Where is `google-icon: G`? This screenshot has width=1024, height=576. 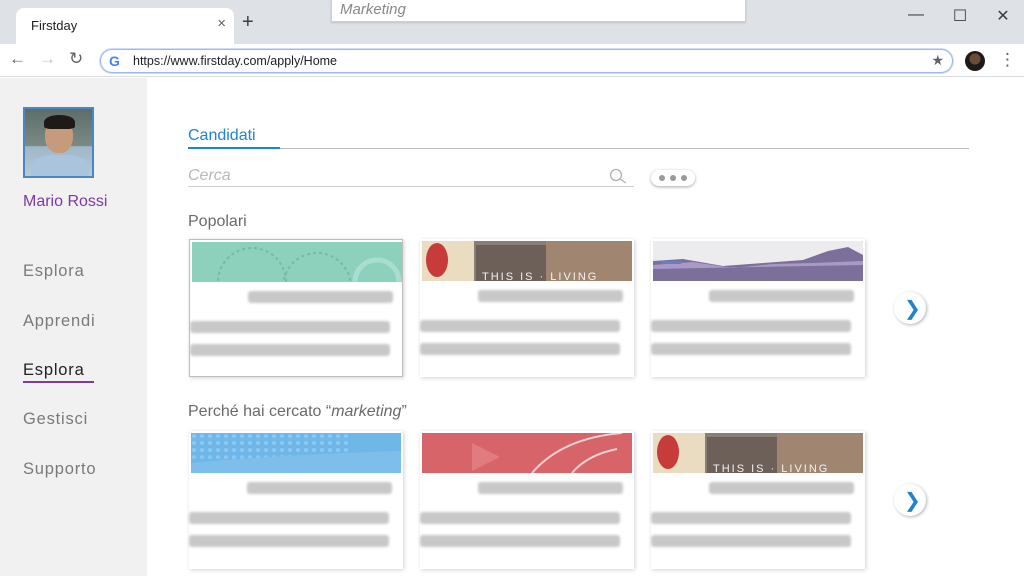 google-icon: G is located at coordinates (114, 61).